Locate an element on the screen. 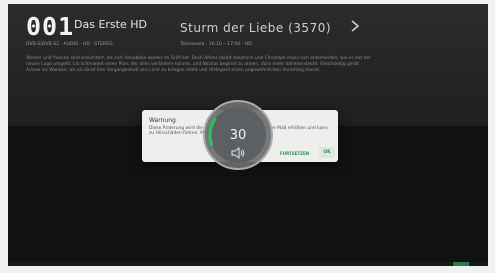 The width and height of the screenshot is (495, 273). program-title: Sturm der Liebe (3570) is located at coordinates (256, 28).